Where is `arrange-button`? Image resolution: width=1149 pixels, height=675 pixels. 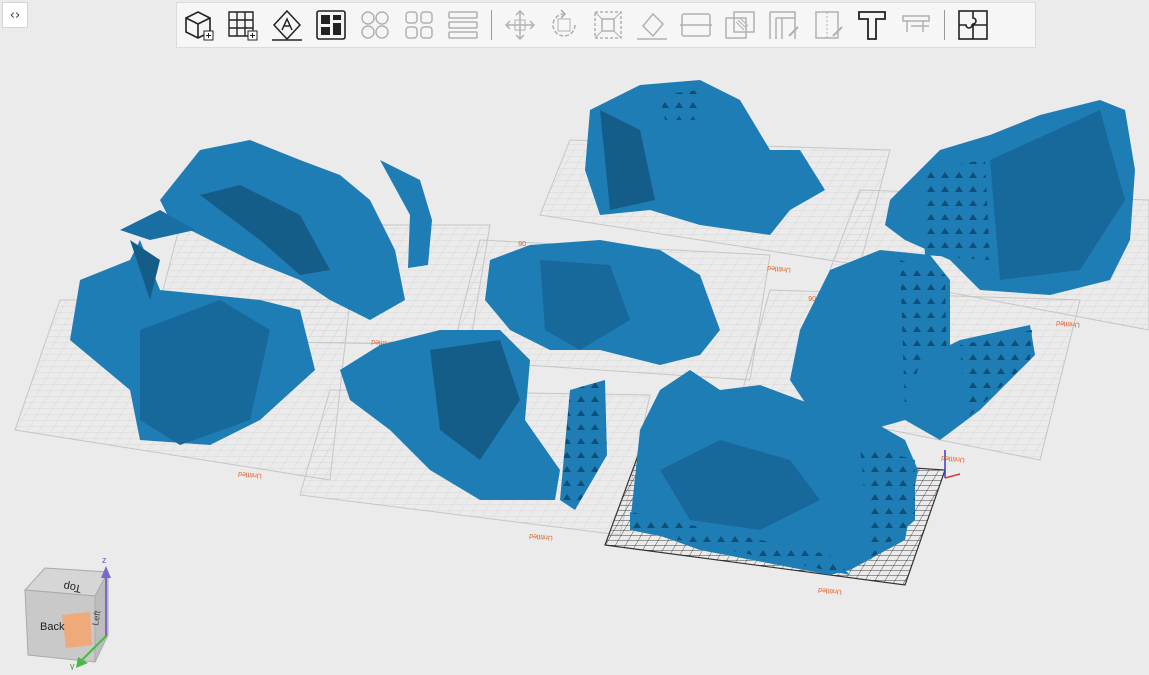 arrange-button is located at coordinates (331, 25).